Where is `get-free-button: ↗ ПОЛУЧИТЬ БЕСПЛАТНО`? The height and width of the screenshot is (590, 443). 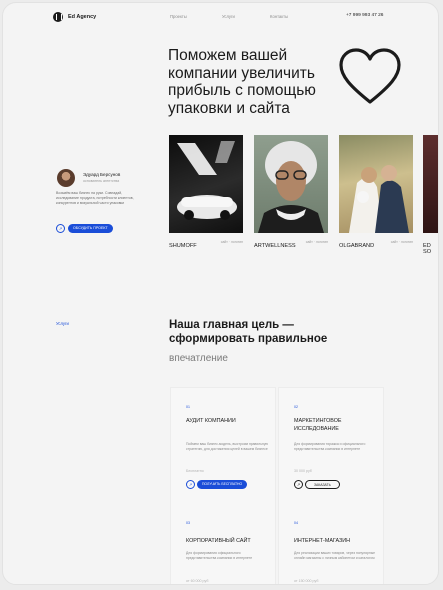 get-free-button: ↗ ПОЛУЧИТЬ БЕСПЛАТНО is located at coordinates (217, 484).